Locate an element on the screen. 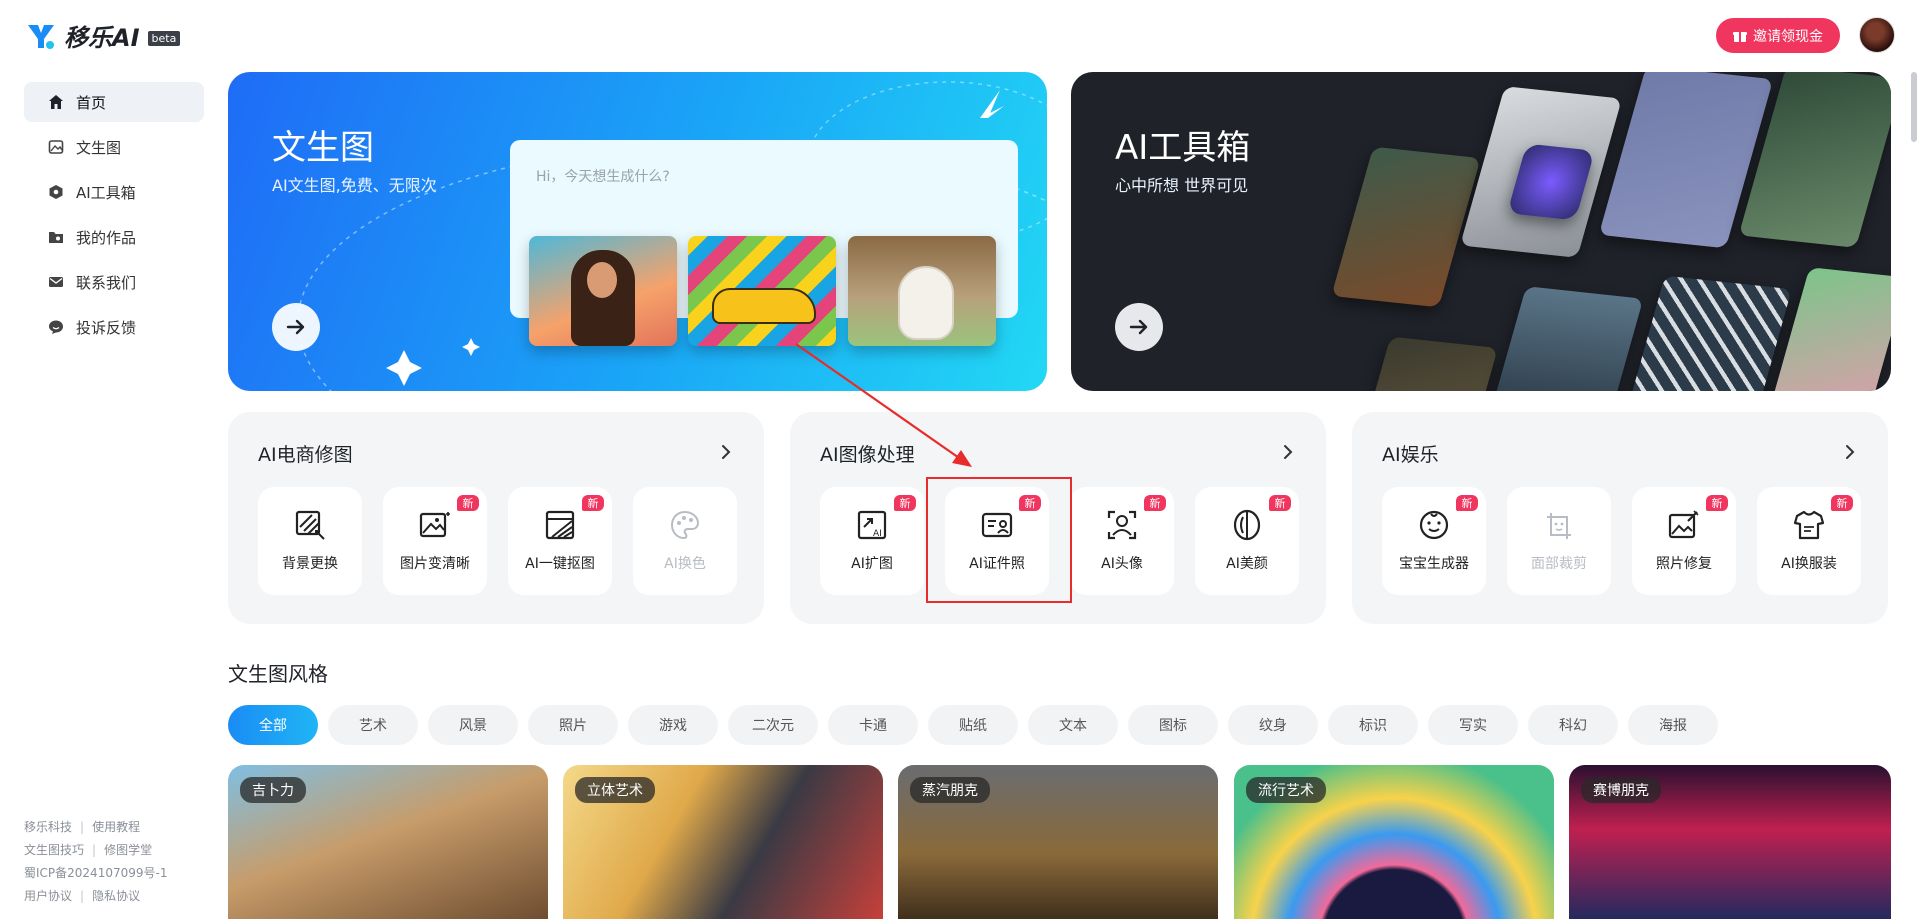 This screenshot has width=1920, height=919. page-scrollbar is located at coordinates (1914, 107).